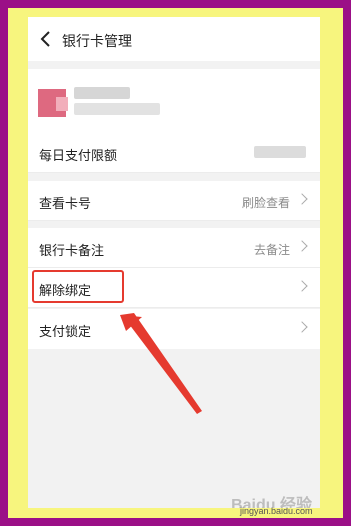 The height and width of the screenshot is (526, 351). What do you see at coordinates (65, 331) in the screenshot?
I see `row-label: 支付锁定` at bounding box center [65, 331].